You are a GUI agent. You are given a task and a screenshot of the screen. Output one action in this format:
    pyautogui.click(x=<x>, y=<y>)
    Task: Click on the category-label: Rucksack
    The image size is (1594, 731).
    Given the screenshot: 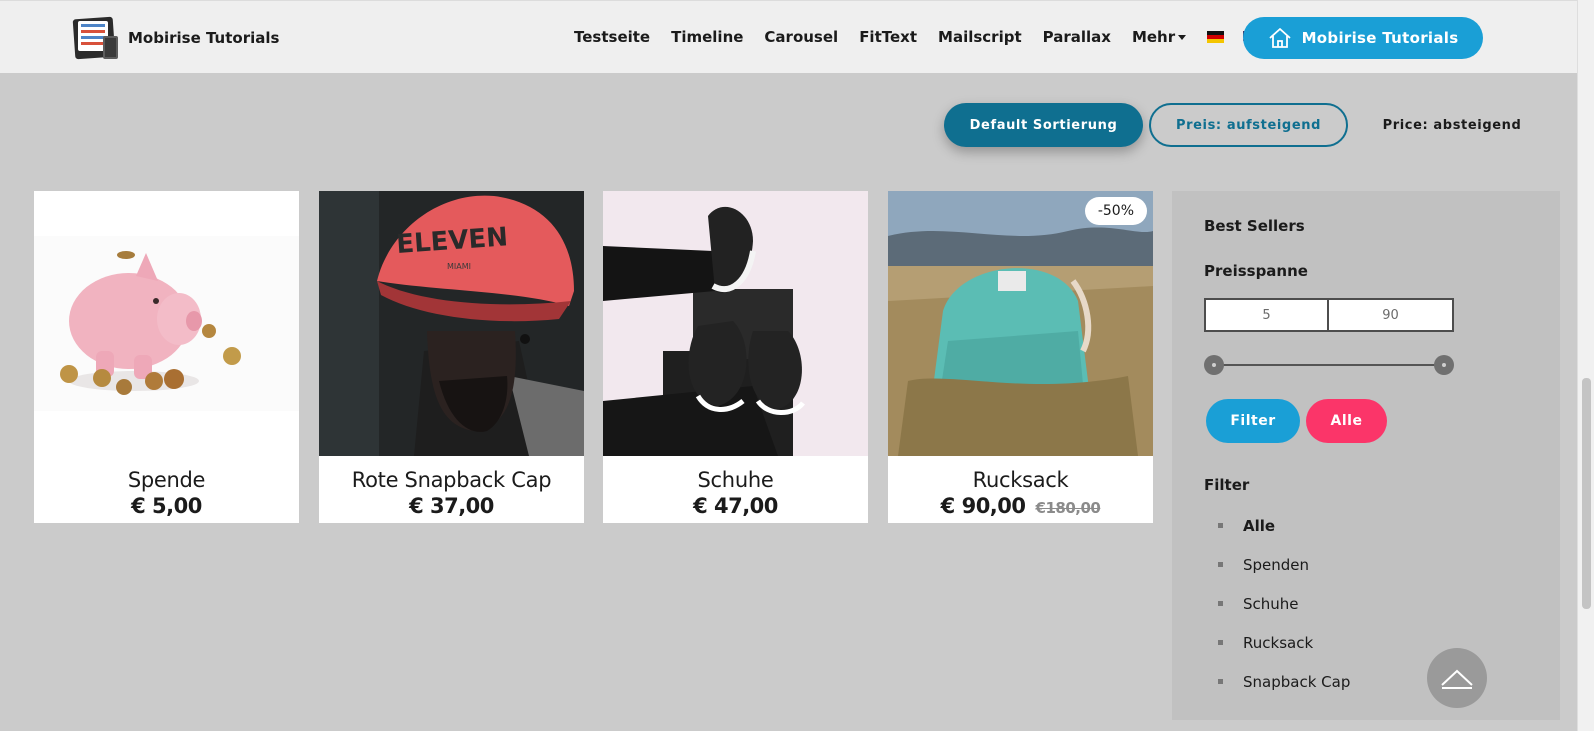 What is the action you would take?
    pyautogui.click(x=1278, y=642)
    